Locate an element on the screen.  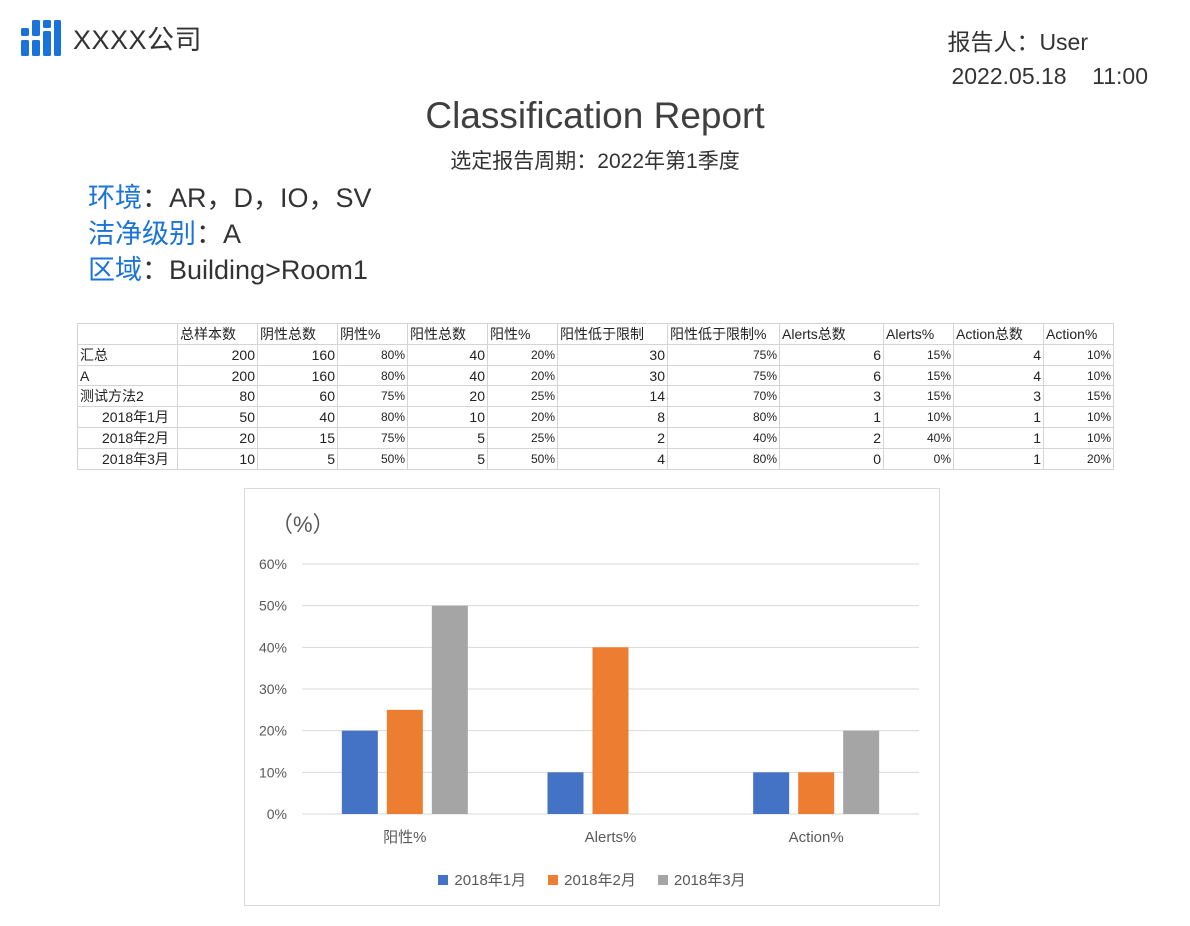
legend-label: 2018年3月 is located at coordinates (709, 880).